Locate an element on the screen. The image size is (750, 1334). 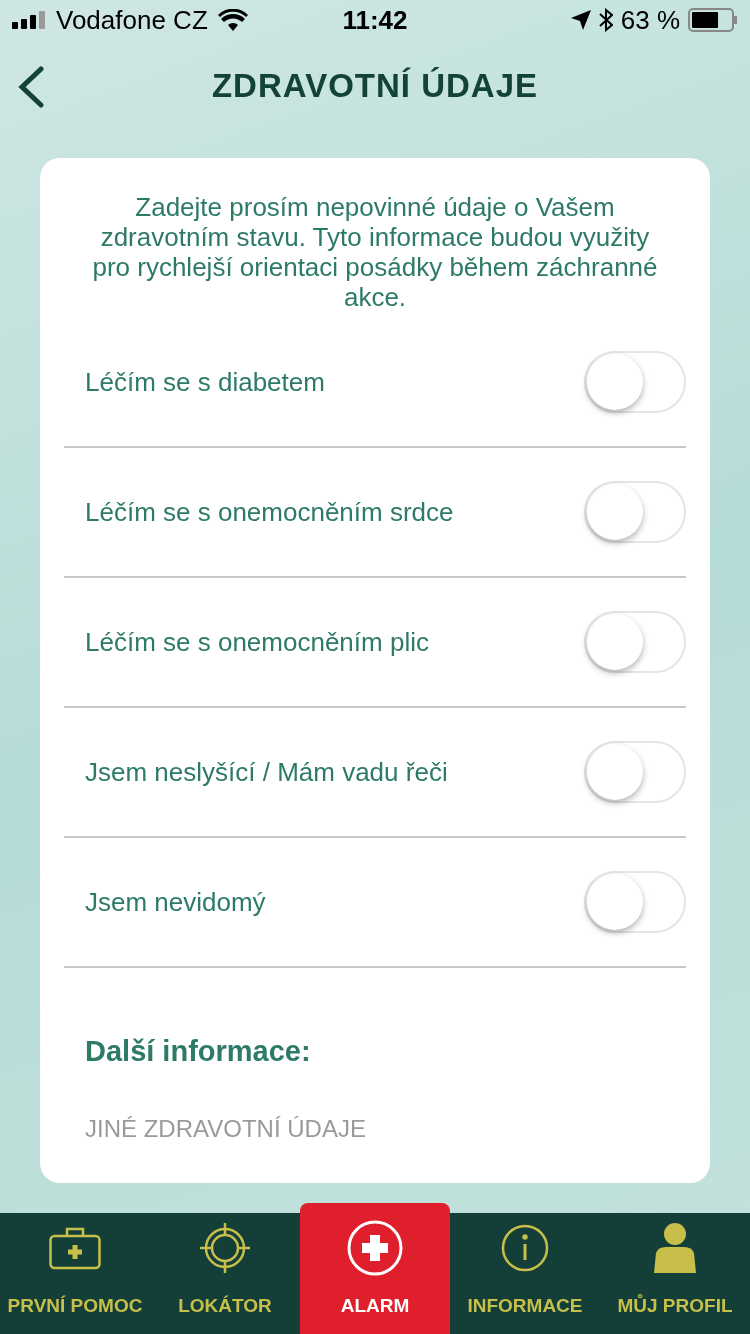
medical-cross-icon is located at coordinates (375, 1247).